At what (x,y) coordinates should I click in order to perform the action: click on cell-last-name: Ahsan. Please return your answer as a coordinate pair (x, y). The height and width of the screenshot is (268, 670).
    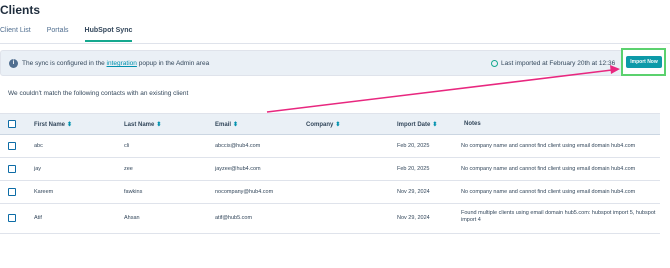
    Looking at the image, I should click on (132, 218).